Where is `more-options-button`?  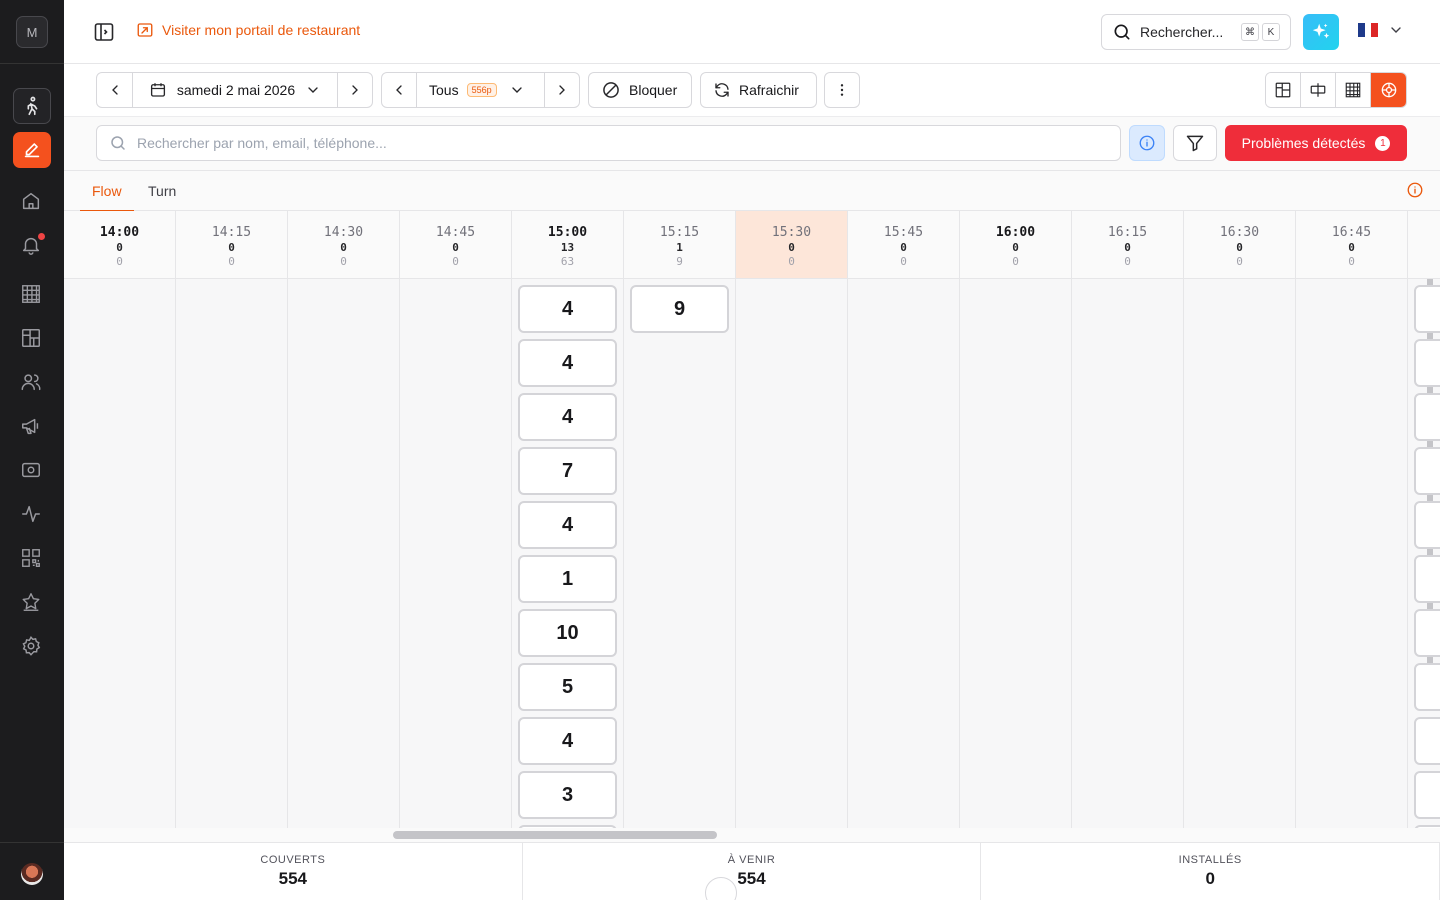
more-options-button is located at coordinates (842, 90).